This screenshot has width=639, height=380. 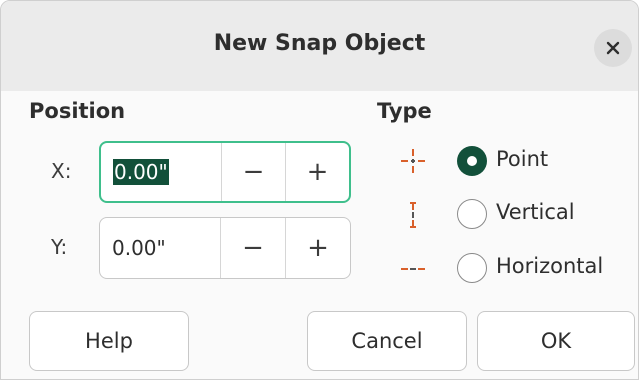 What do you see at coordinates (317, 172) in the screenshot?
I see `x-increment-button: +` at bounding box center [317, 172].